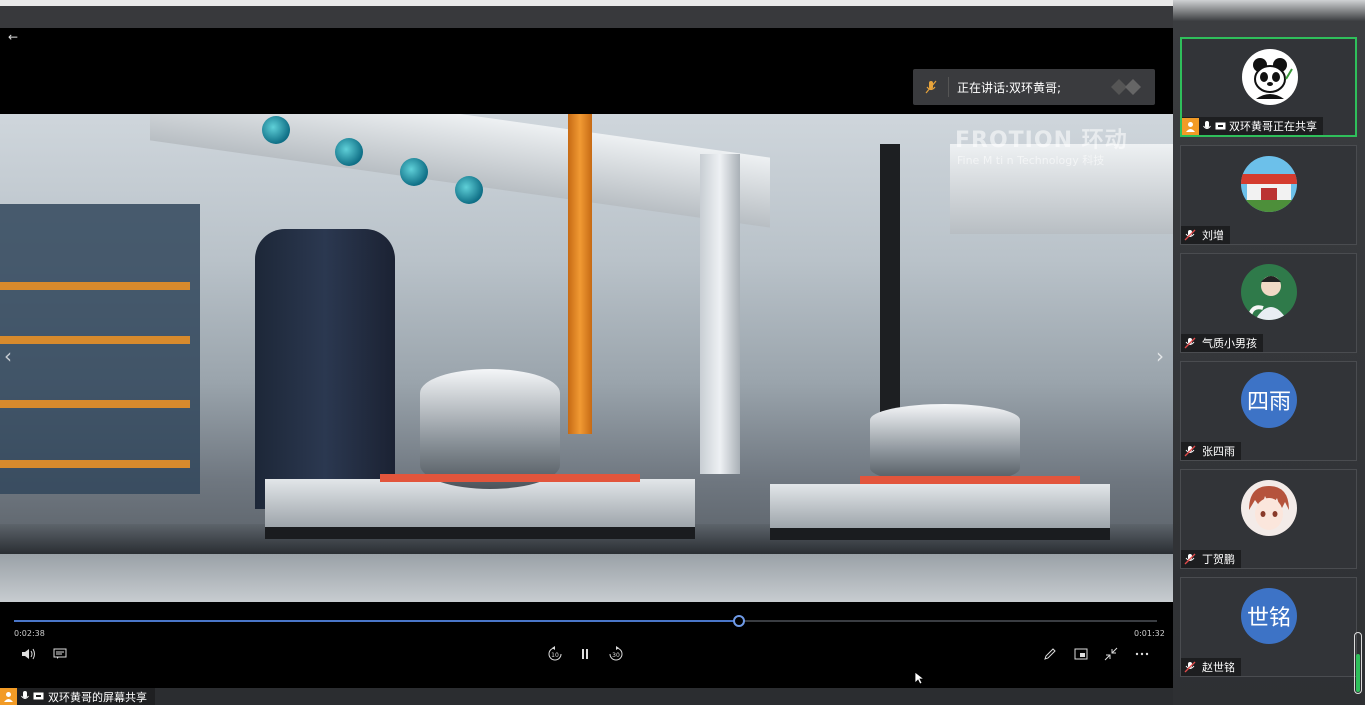 The height and width of the screenshot is (705, 1365). I want to click on speaking-label: 正在讲话:双环黄哥;, so click(1009, 87).